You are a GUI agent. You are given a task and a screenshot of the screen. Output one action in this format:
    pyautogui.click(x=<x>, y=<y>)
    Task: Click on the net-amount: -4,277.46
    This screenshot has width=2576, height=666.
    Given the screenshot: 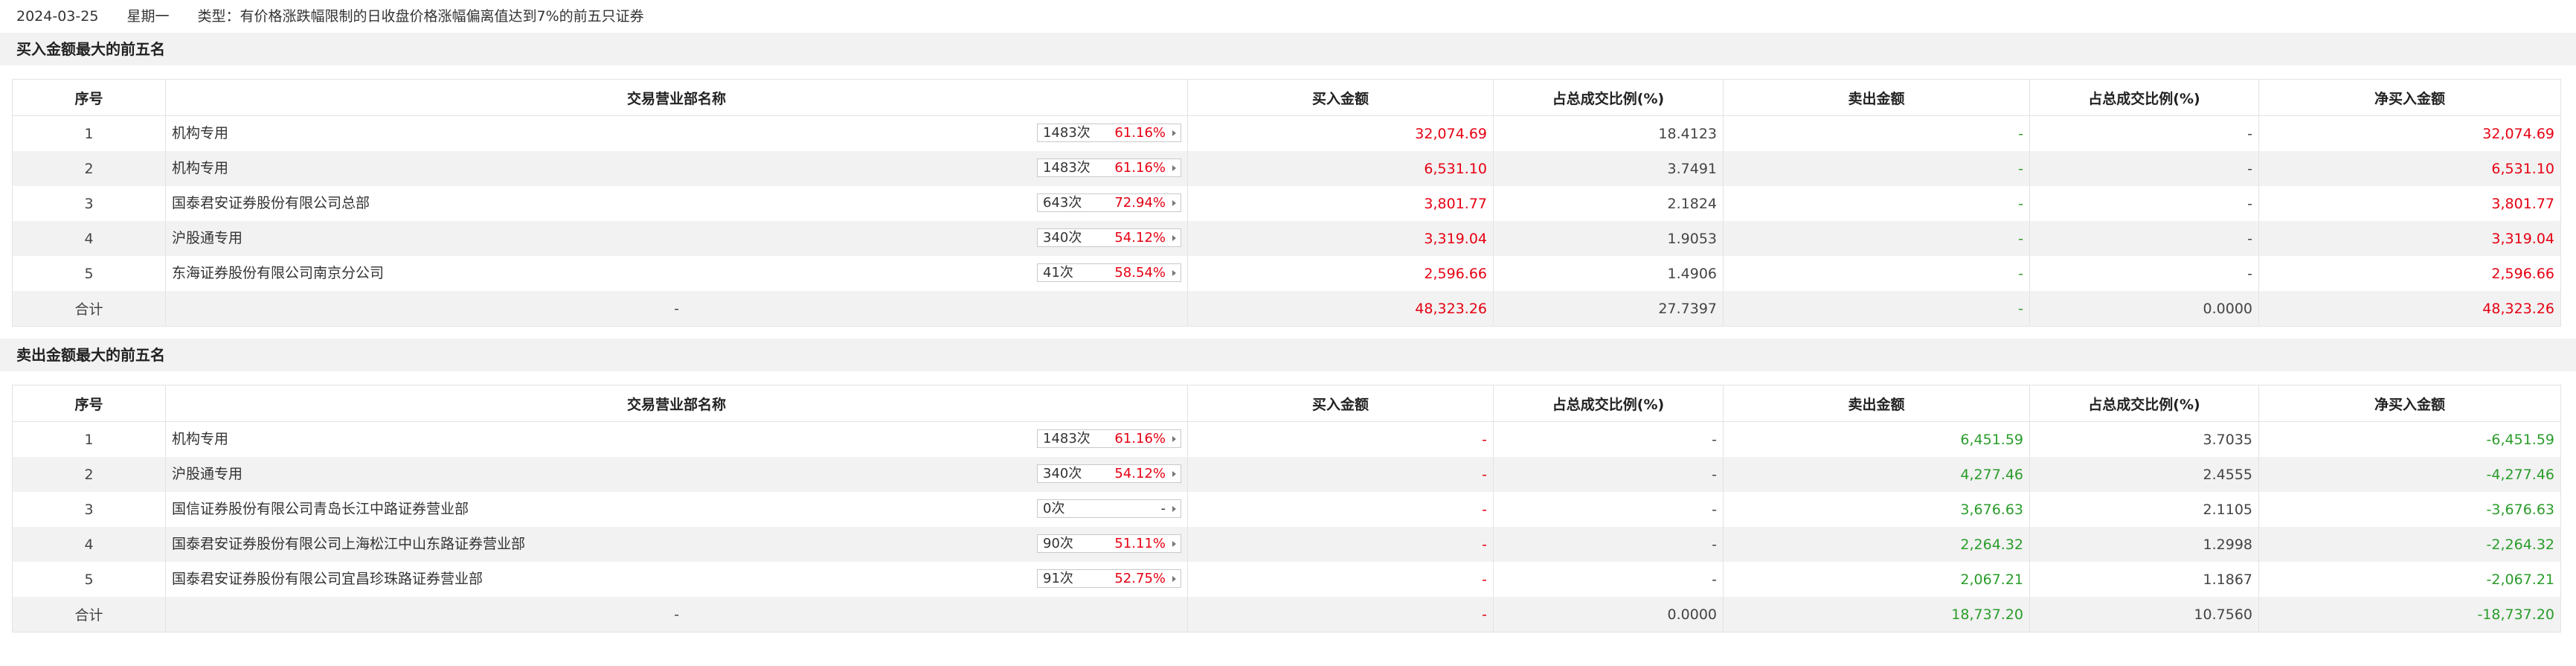 What is the action you would take?
    pyautogui.click(x=2409, y=474)
    